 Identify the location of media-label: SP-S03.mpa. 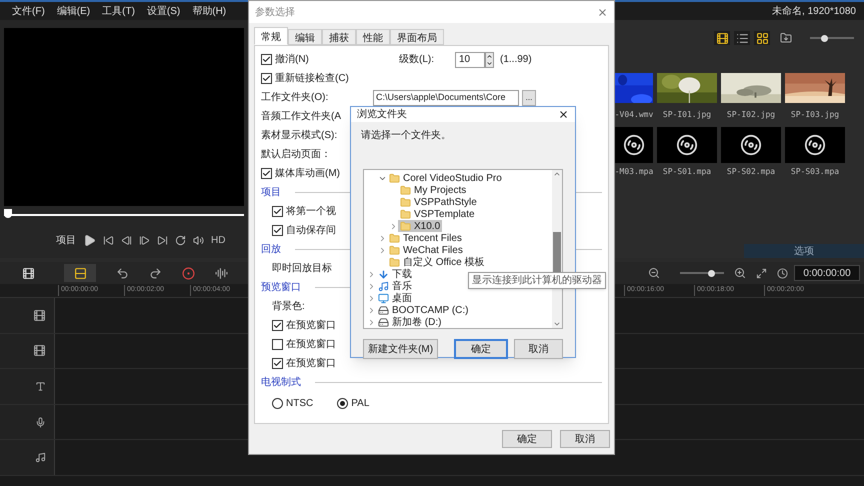
(815, 172).